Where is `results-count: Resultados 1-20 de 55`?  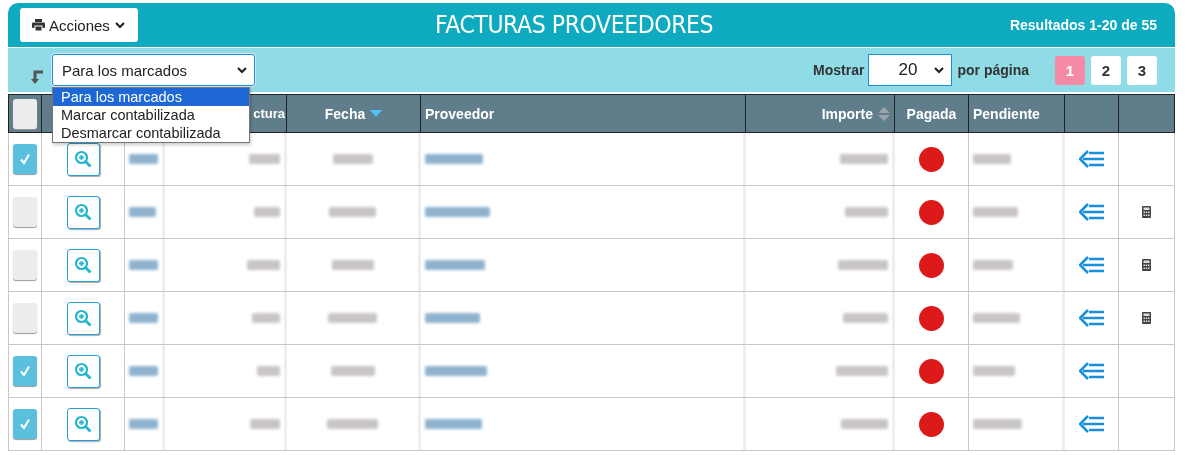
results-count: Resultados 1-20 de 55 is located at coordinates (1083, 25).